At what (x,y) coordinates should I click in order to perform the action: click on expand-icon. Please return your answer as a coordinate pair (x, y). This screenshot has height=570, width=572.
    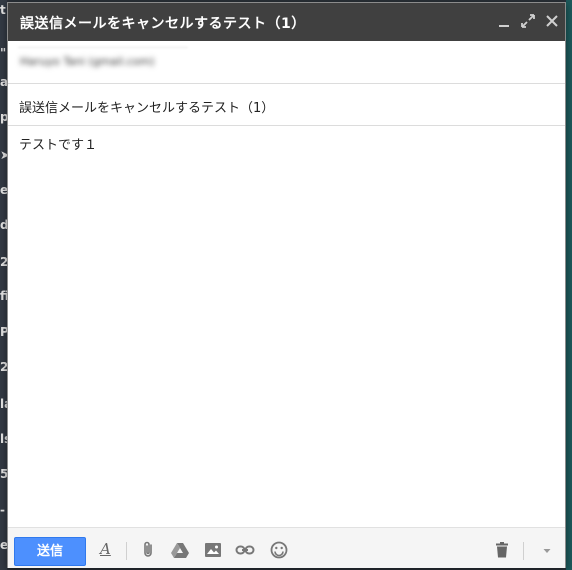
    Looking at the image, I should click on (528, 21).